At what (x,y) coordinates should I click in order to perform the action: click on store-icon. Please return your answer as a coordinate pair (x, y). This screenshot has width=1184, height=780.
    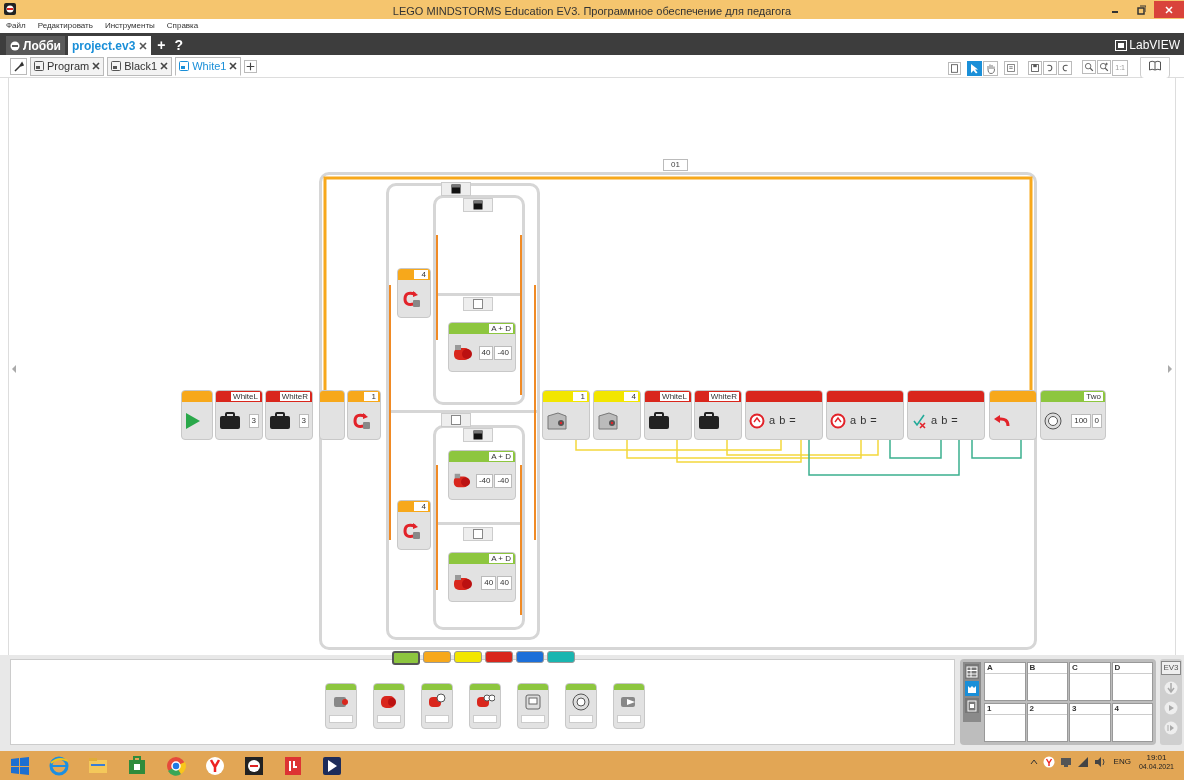
    Looking at the image, I should click on (137, 765).